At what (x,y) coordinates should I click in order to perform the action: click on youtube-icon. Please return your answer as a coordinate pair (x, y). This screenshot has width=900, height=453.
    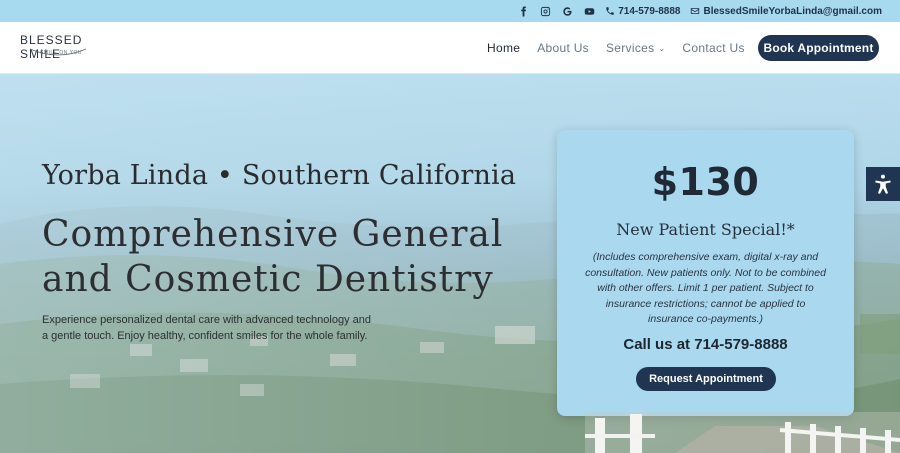
    Looking at the image, I should click on (589, 11).